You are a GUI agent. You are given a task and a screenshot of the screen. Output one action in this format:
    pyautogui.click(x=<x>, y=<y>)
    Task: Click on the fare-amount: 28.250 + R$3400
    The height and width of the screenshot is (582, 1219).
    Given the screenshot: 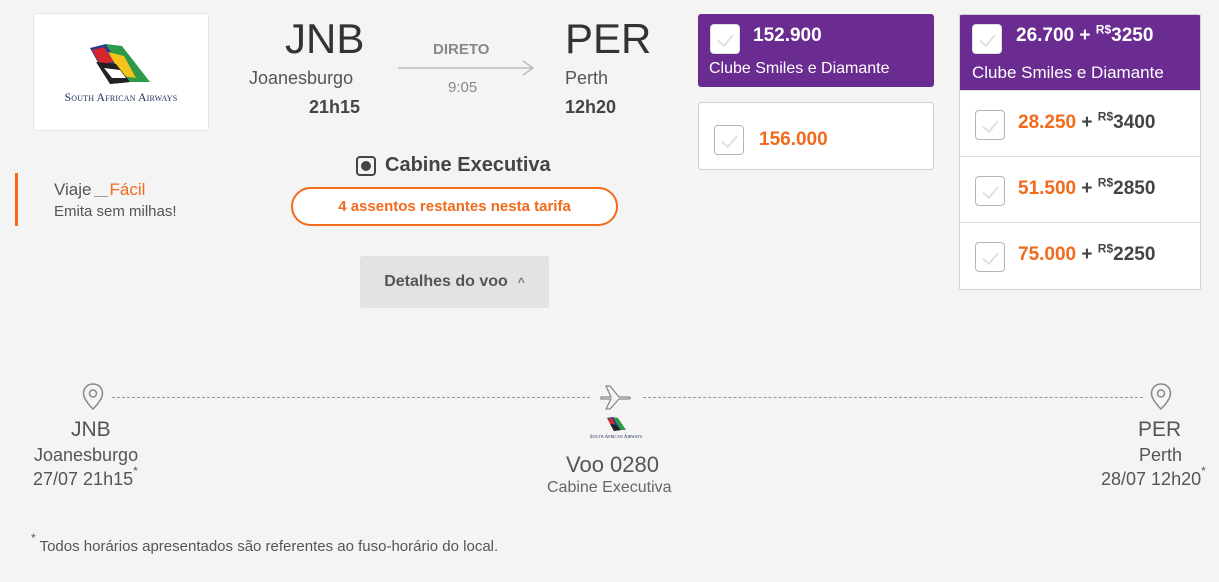 What is the action you would take?
    pyautogui.click(x=1087, y=121)
    